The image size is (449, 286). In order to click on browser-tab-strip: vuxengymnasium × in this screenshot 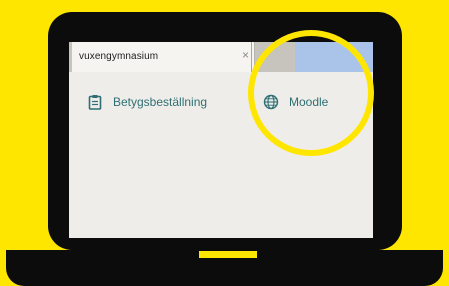, I will do `click(221, 57)`.